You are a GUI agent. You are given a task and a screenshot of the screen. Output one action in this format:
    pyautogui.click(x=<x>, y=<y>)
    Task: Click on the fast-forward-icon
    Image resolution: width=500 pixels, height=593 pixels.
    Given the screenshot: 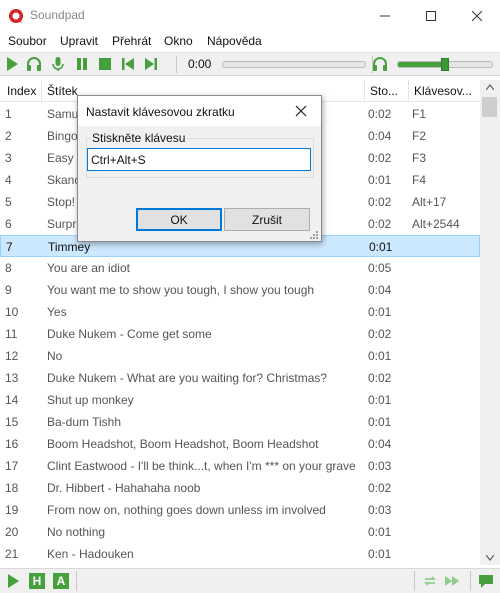 What is the action you would take?
    pyautogui.click(x=452, y=581)
    